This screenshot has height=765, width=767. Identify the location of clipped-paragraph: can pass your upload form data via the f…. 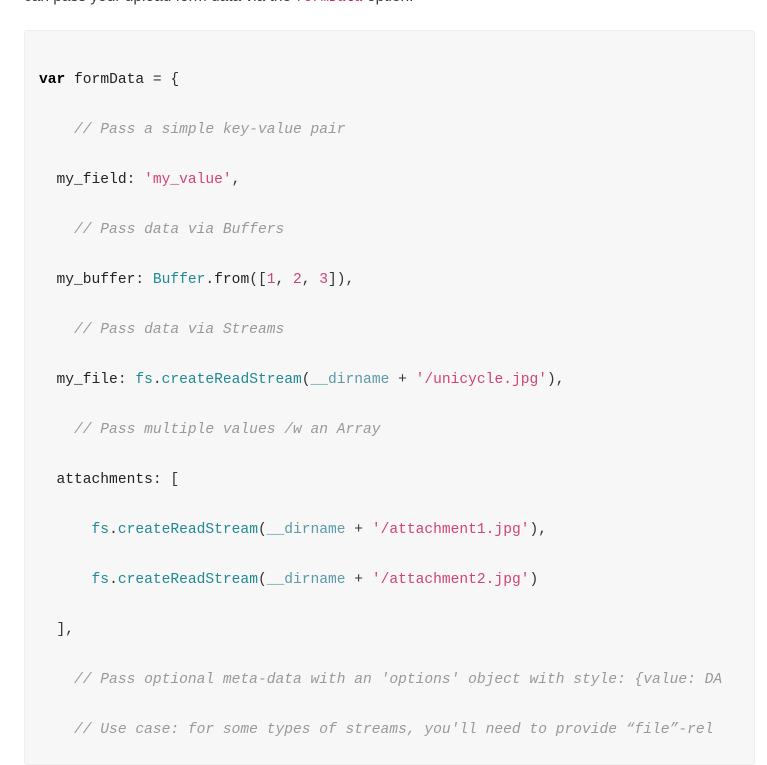
(394, 4).